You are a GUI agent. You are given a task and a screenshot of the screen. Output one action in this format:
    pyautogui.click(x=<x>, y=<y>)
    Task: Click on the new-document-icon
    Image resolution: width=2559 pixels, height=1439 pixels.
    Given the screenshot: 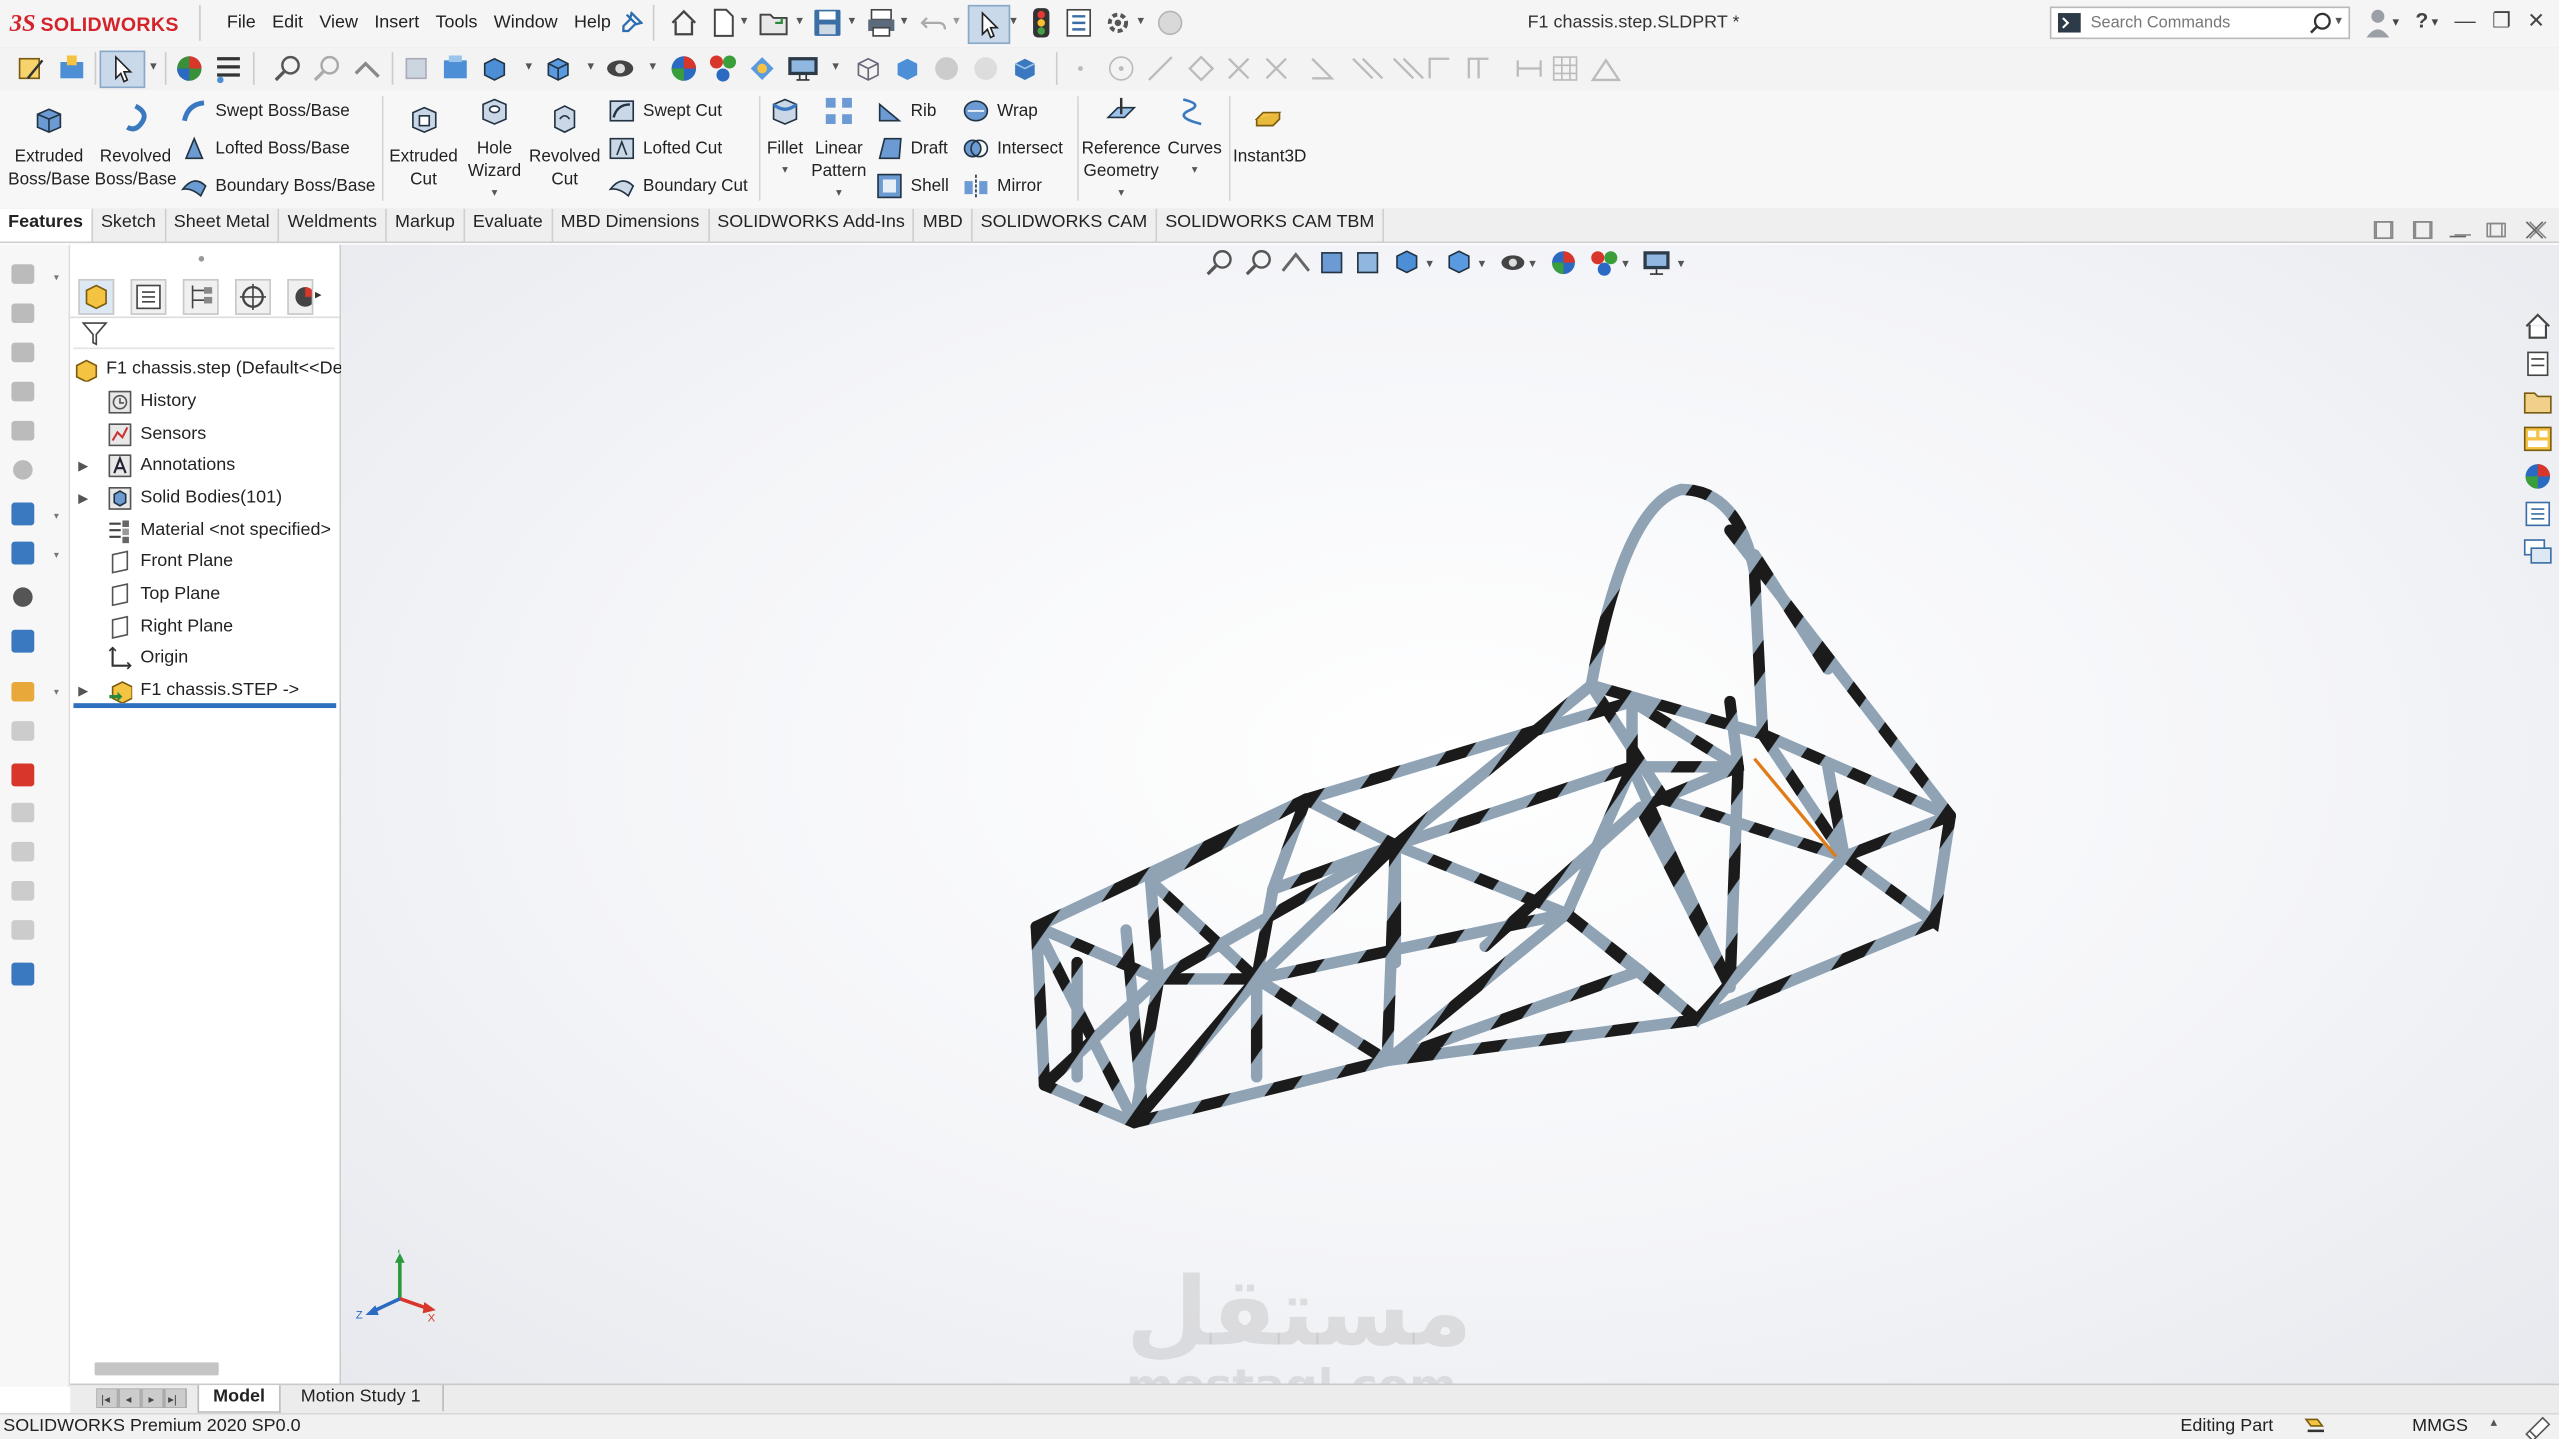 What is the action you would take?
    pyautogui.click(x=722, y=22)
    